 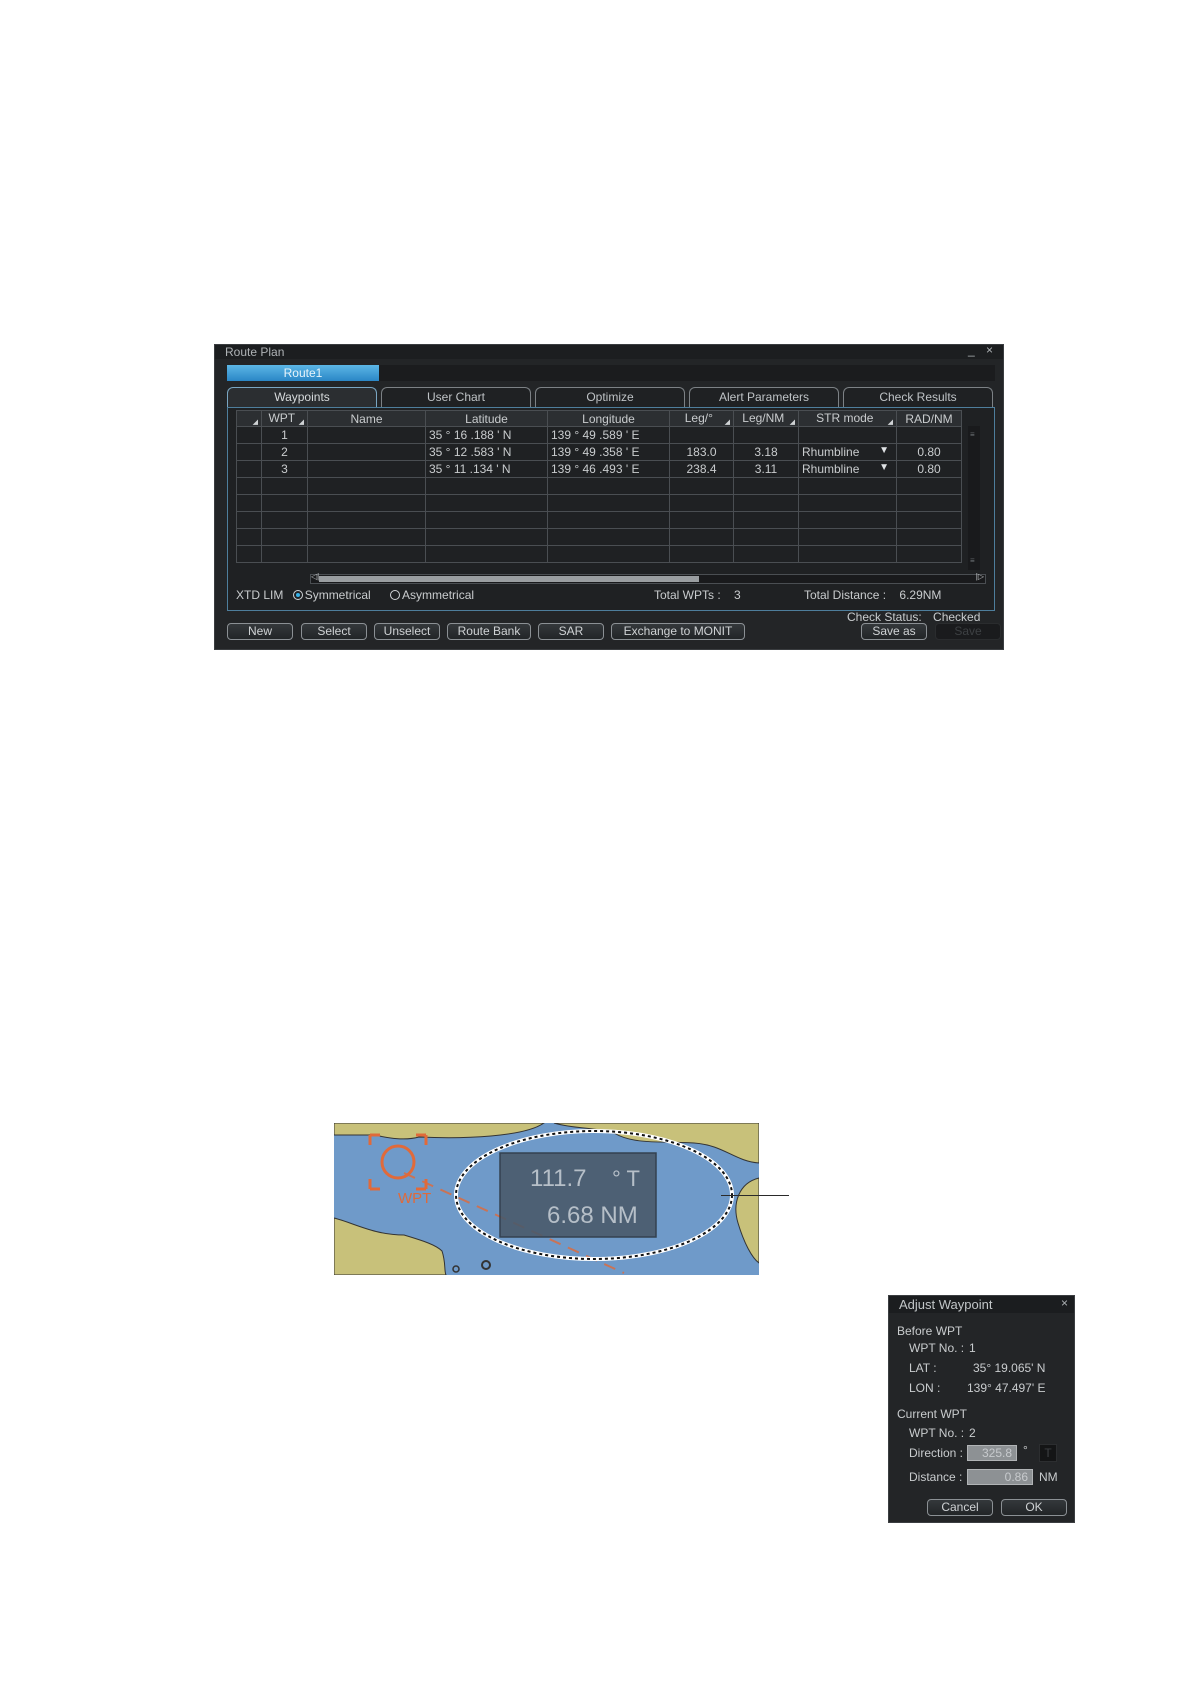 What do you see at coordinates (932, 1414) in the screenshot?
I see `current-wpt-heading: Current WPT` at bounding box center [932, 1414].